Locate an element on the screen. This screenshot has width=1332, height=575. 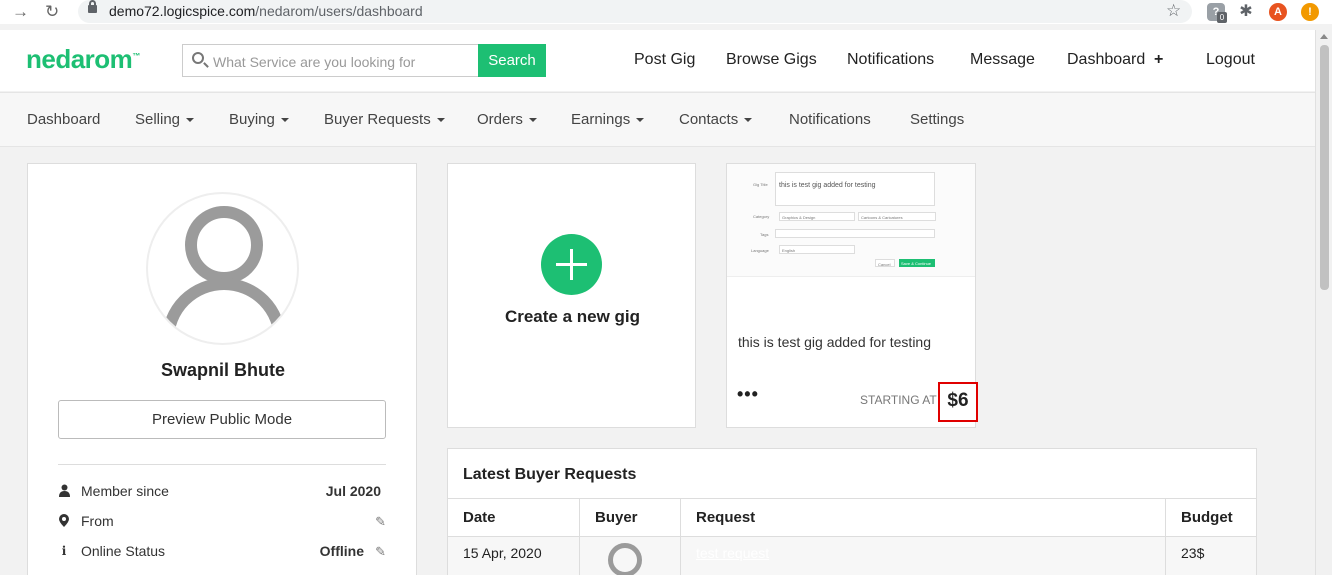
nav-message: Message is located at coordinates (1002, 60).